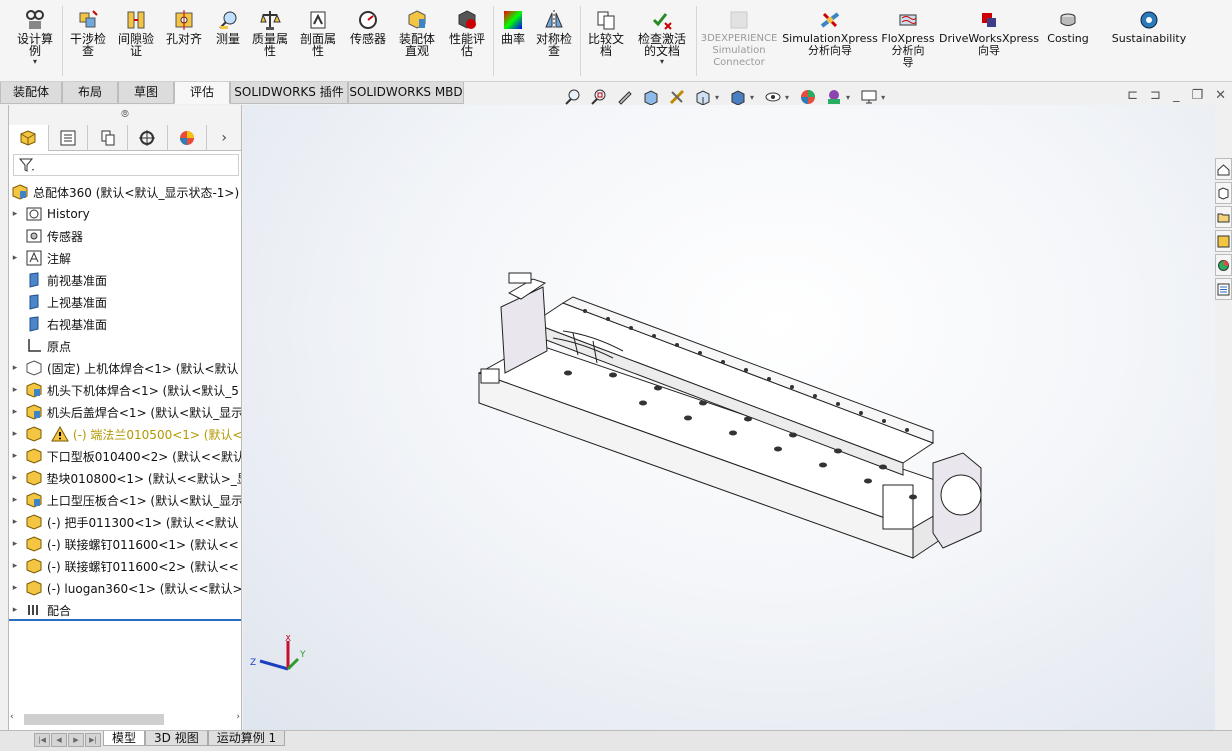 The height and width of the screenshot is (751, 1232). Describe the element at coordinates (29, 138) in the screenshot. I see `tab-feature-manager` at that location.